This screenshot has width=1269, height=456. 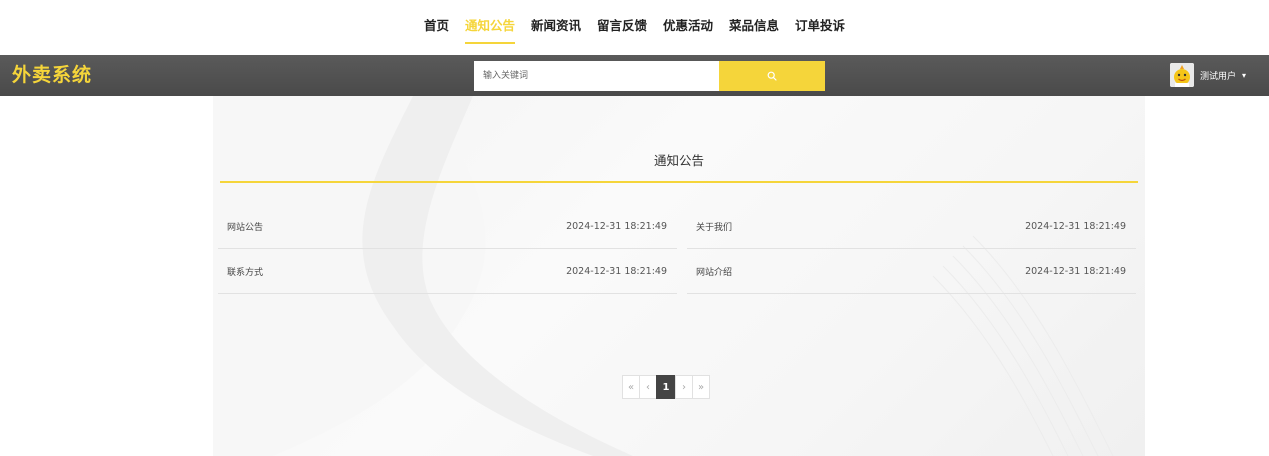 I want to click on search-button, so click(x=772, y=76).